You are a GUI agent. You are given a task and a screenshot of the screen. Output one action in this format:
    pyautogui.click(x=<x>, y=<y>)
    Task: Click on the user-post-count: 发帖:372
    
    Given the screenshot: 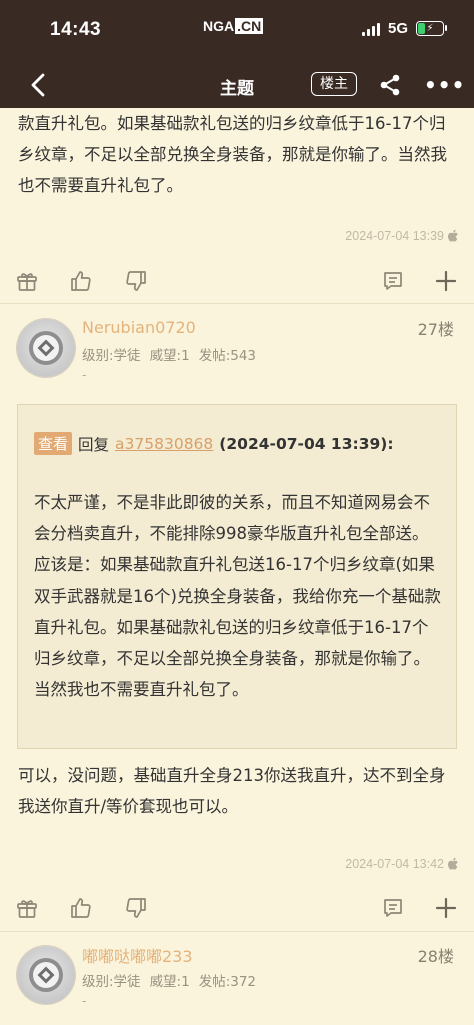 What is the action you would take?
    pyautogui.click(x=227, y=982)
    